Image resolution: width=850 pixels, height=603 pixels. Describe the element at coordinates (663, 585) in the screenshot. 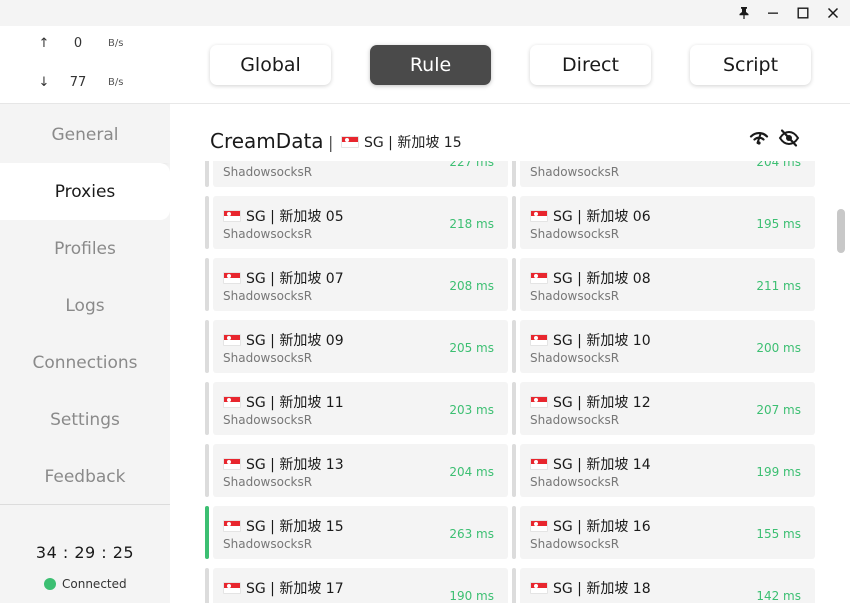

I see `proxy-card: SG | 新加坡 18 142 ms` at that location.